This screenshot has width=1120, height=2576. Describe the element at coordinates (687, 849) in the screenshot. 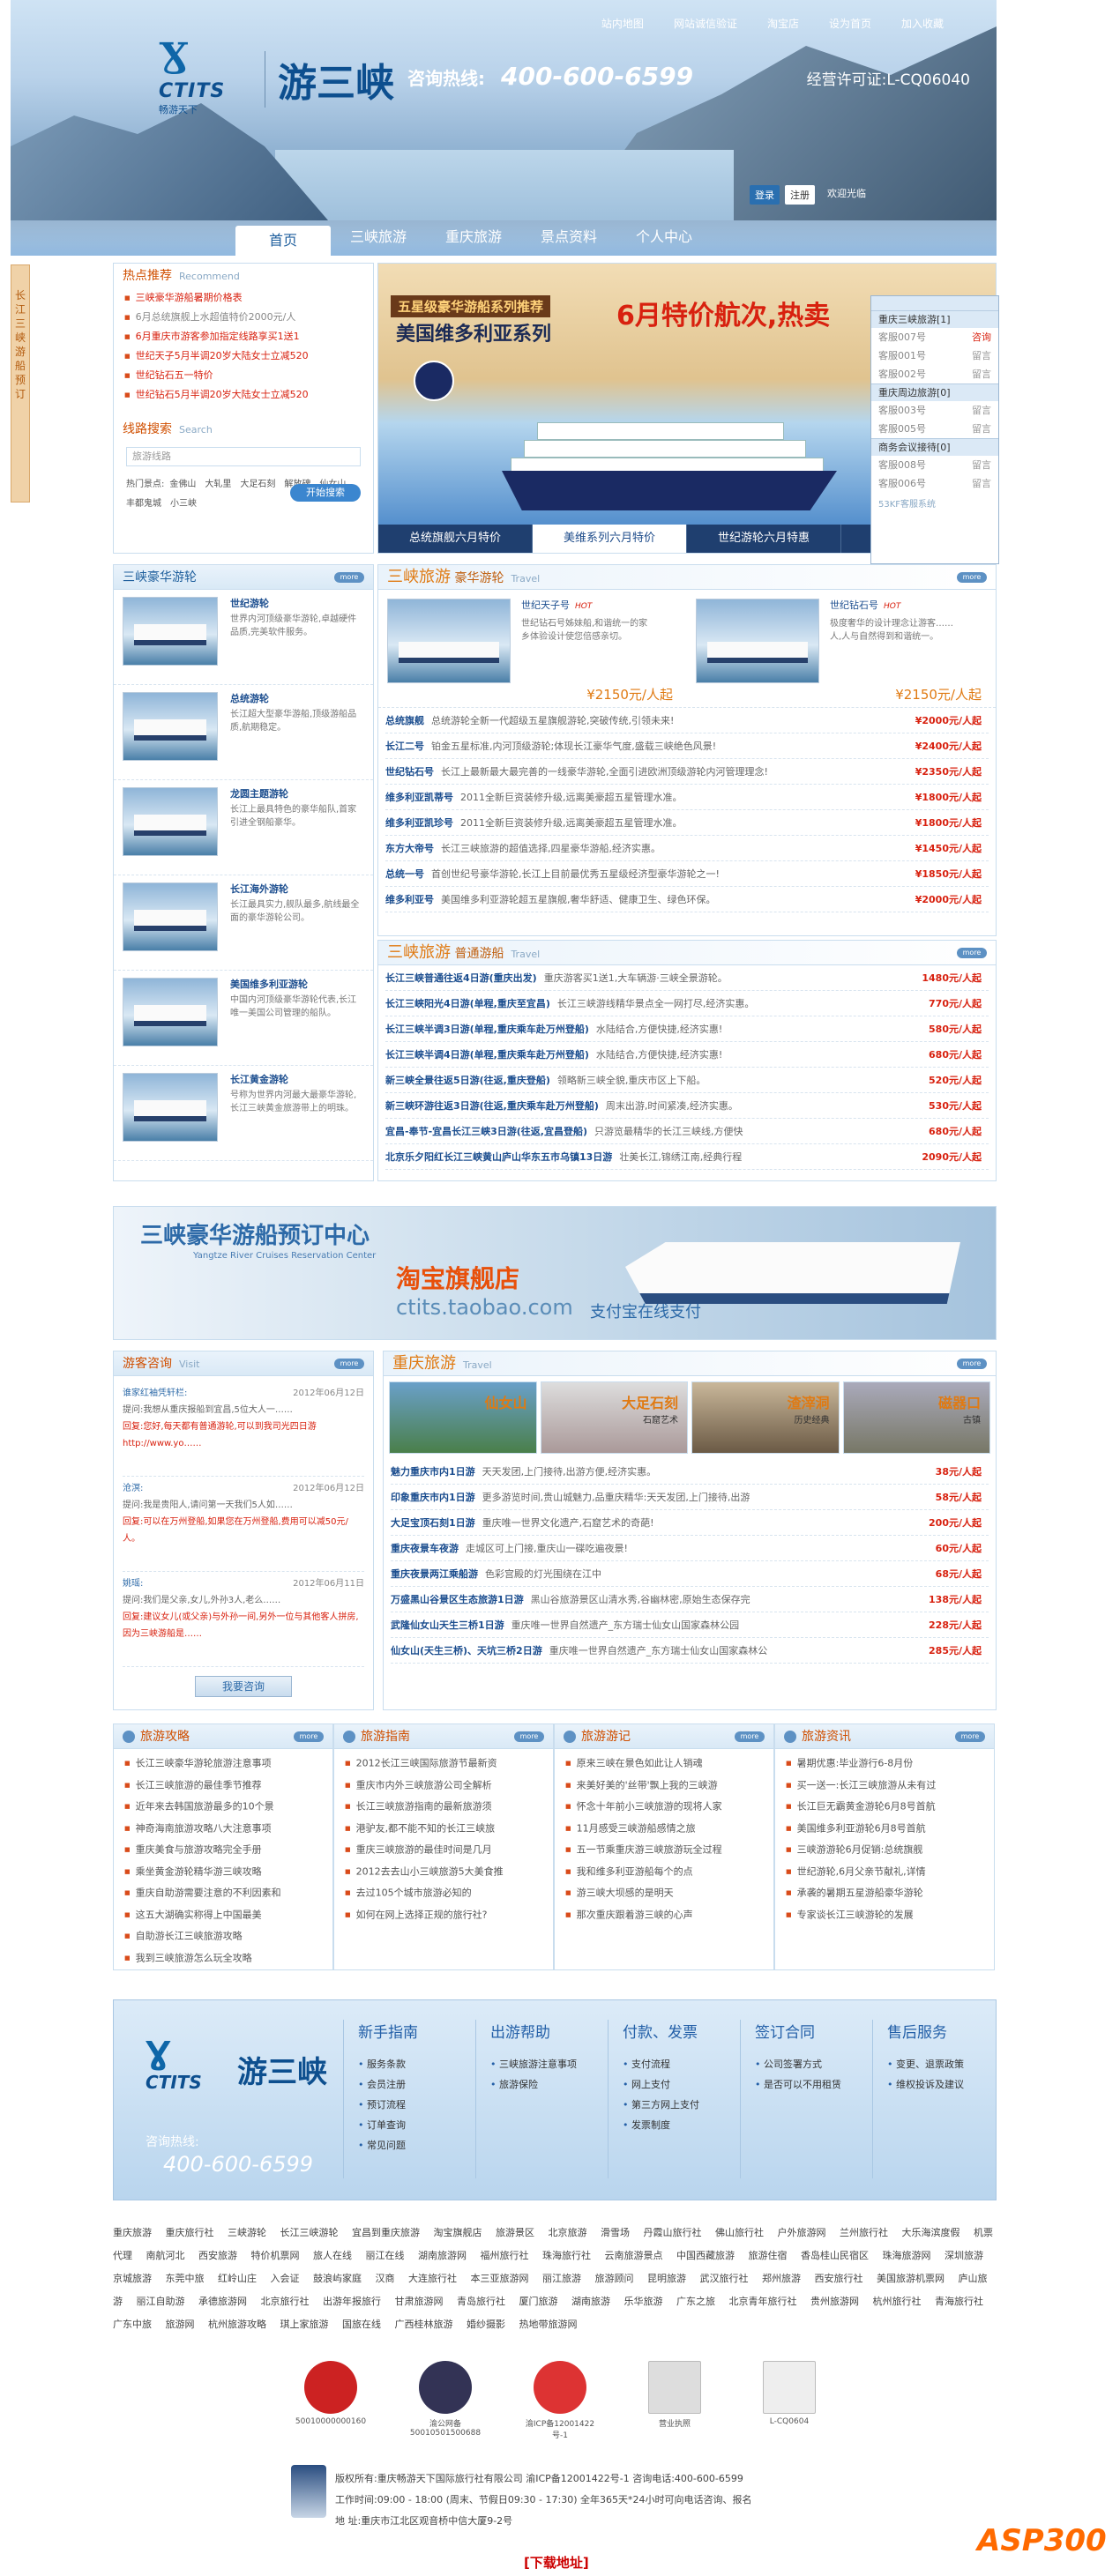

I see `route-row: 东方大帝号 长江三峡旅游的超值选择,四星豪华游船,经济实惠。 ¥1450元/人起` at that location.